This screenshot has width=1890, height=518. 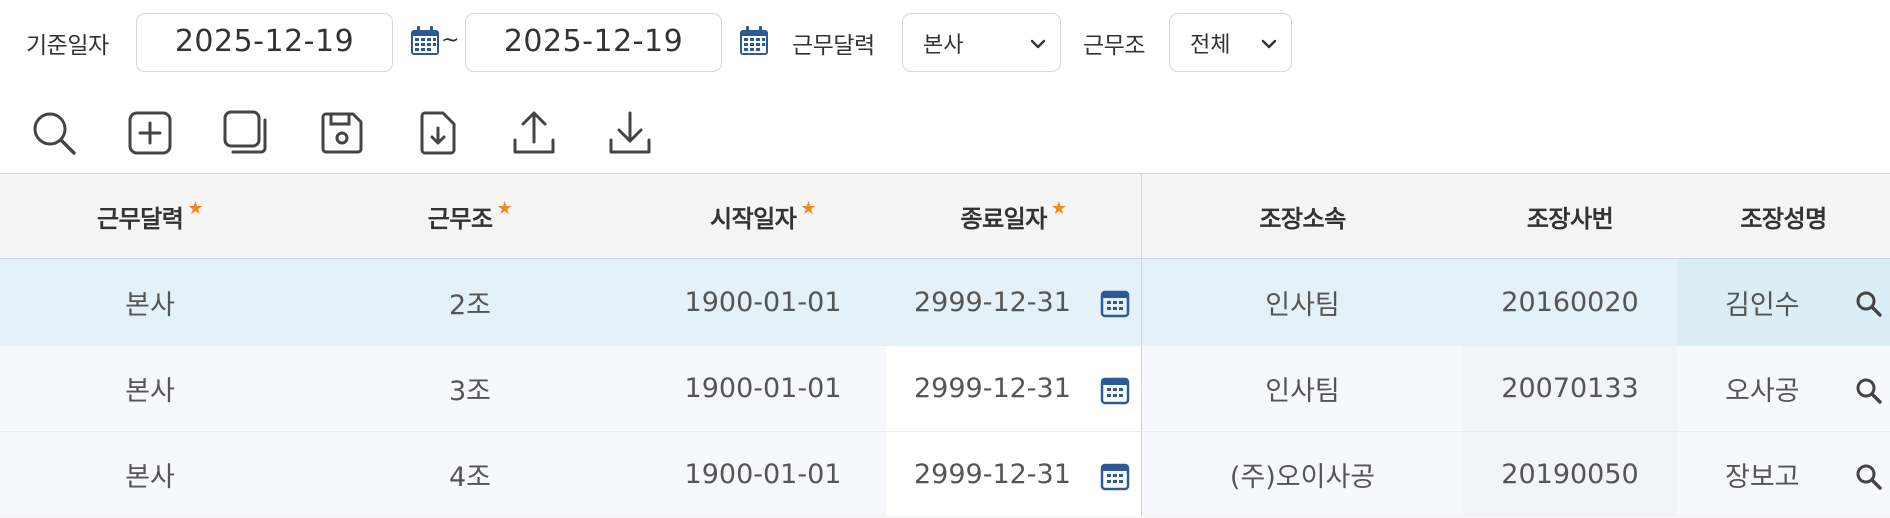 What do you see at coordinates (1302, 216) in the screenshot?
I see `column-header-leader-dept: 조장소속` at bounding box center [1302, 216].